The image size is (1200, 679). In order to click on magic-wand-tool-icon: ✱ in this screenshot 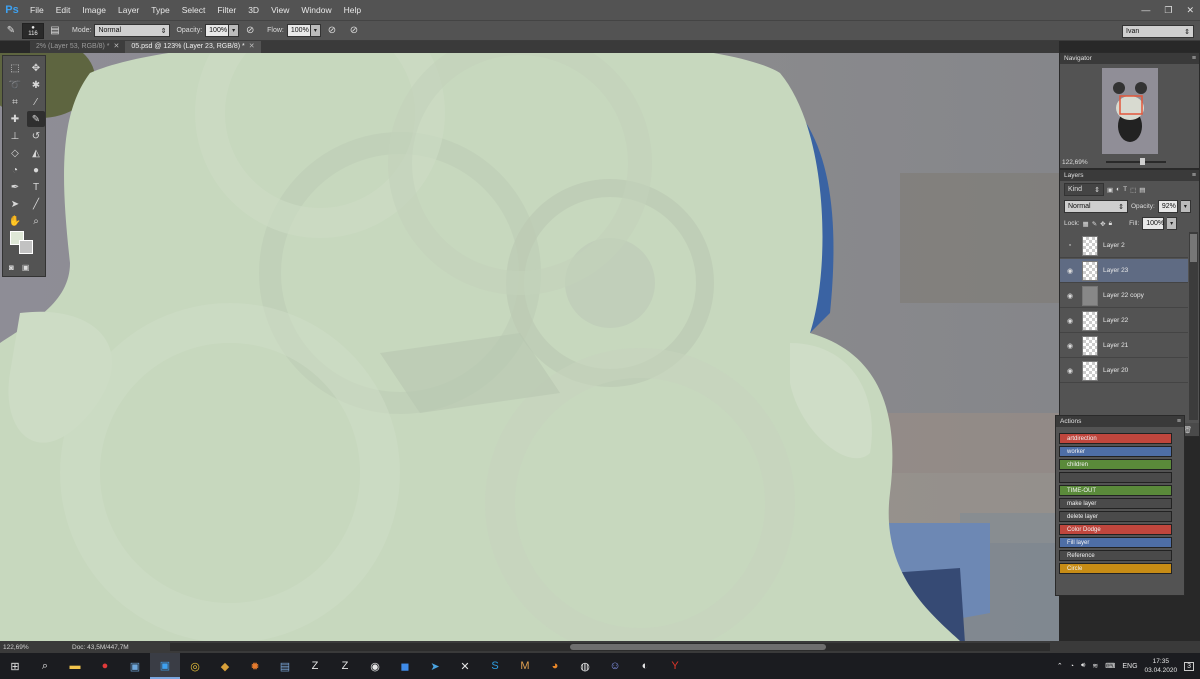, I will do `click(36, 85)`.